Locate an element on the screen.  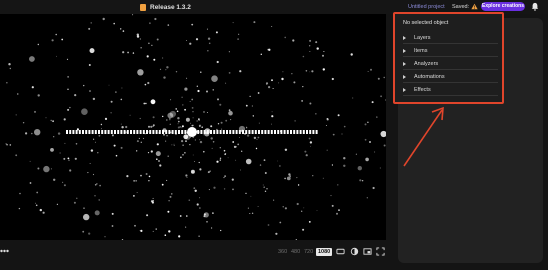
section-effects: Effects is located at coordinates (450, 90).